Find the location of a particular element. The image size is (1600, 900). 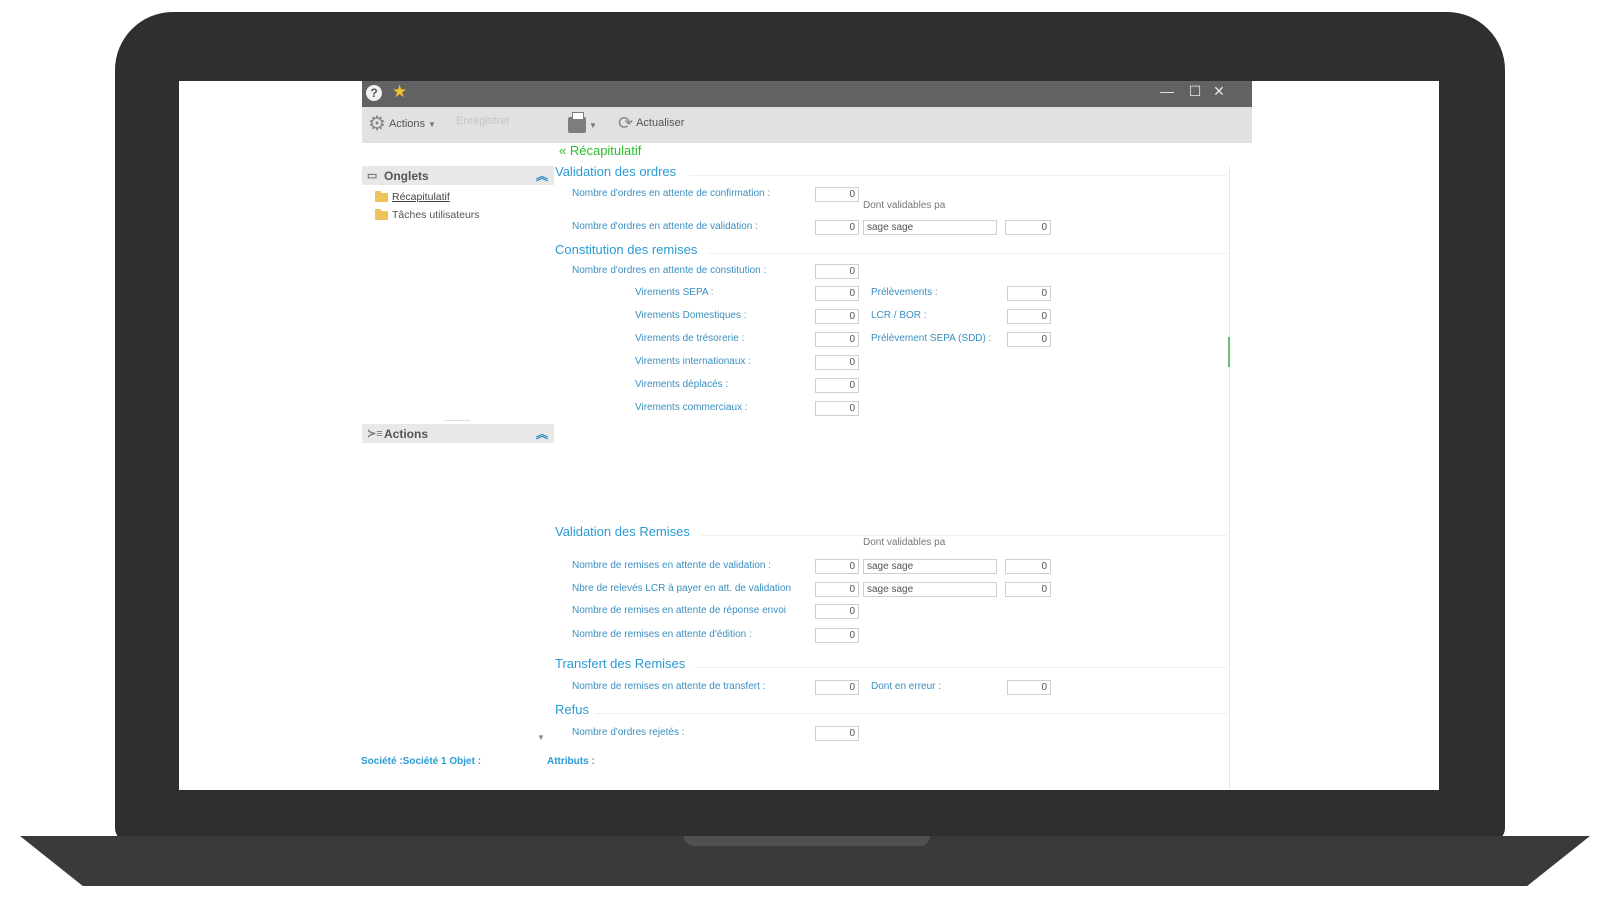

domestic-transfers-field: 0 is located at coordinates (837, 316).